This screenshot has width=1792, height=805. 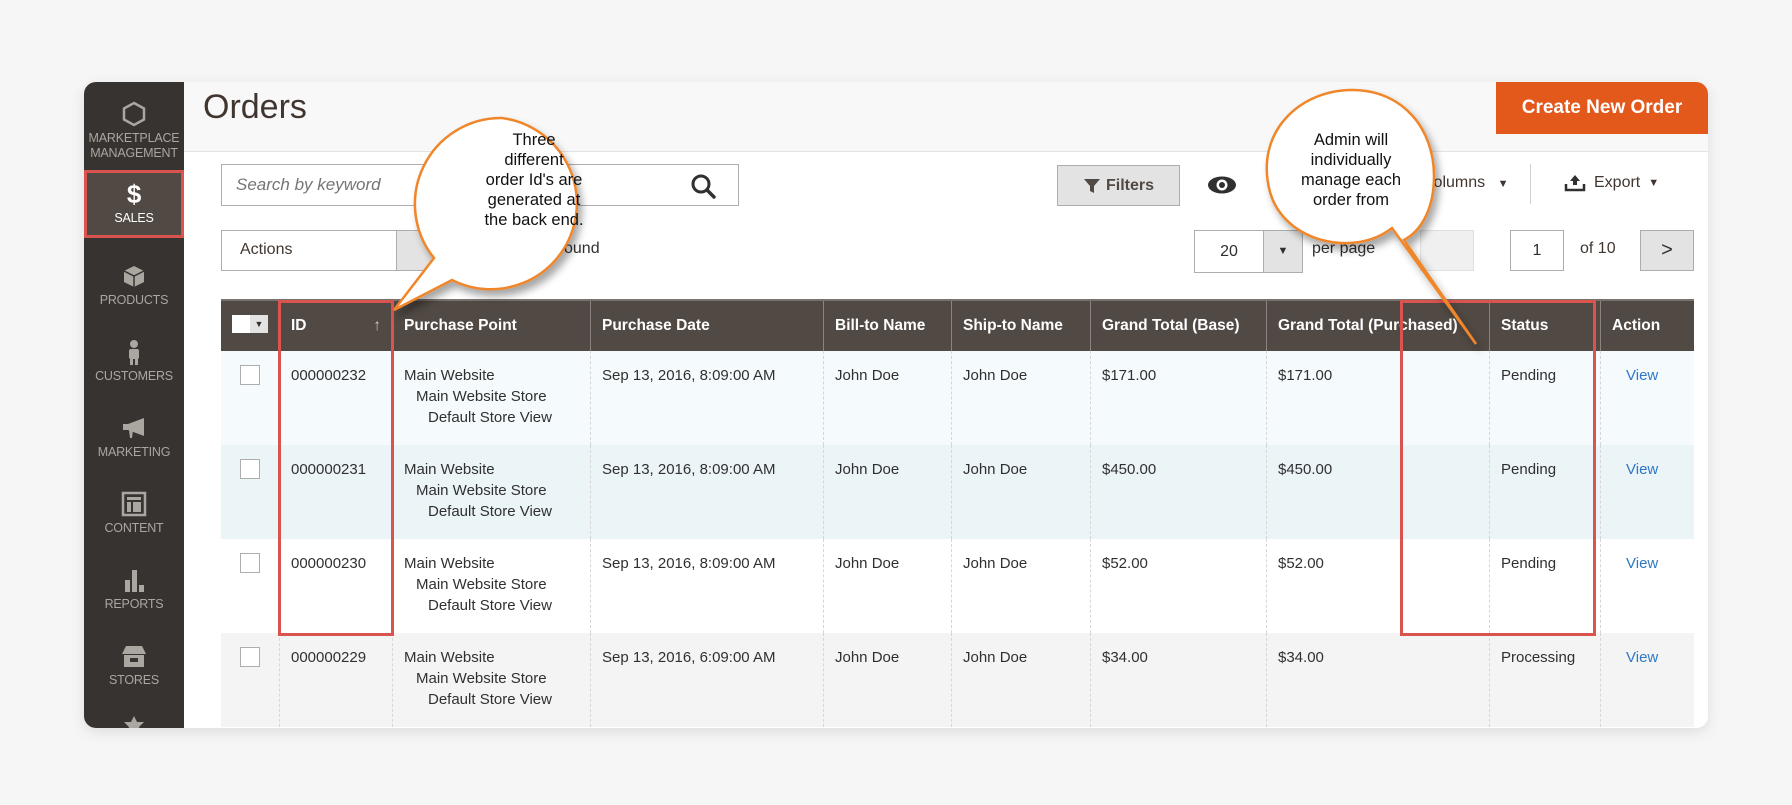 I want to click on sidebar-item-content: CONTENT, so click(x=134, y=512).